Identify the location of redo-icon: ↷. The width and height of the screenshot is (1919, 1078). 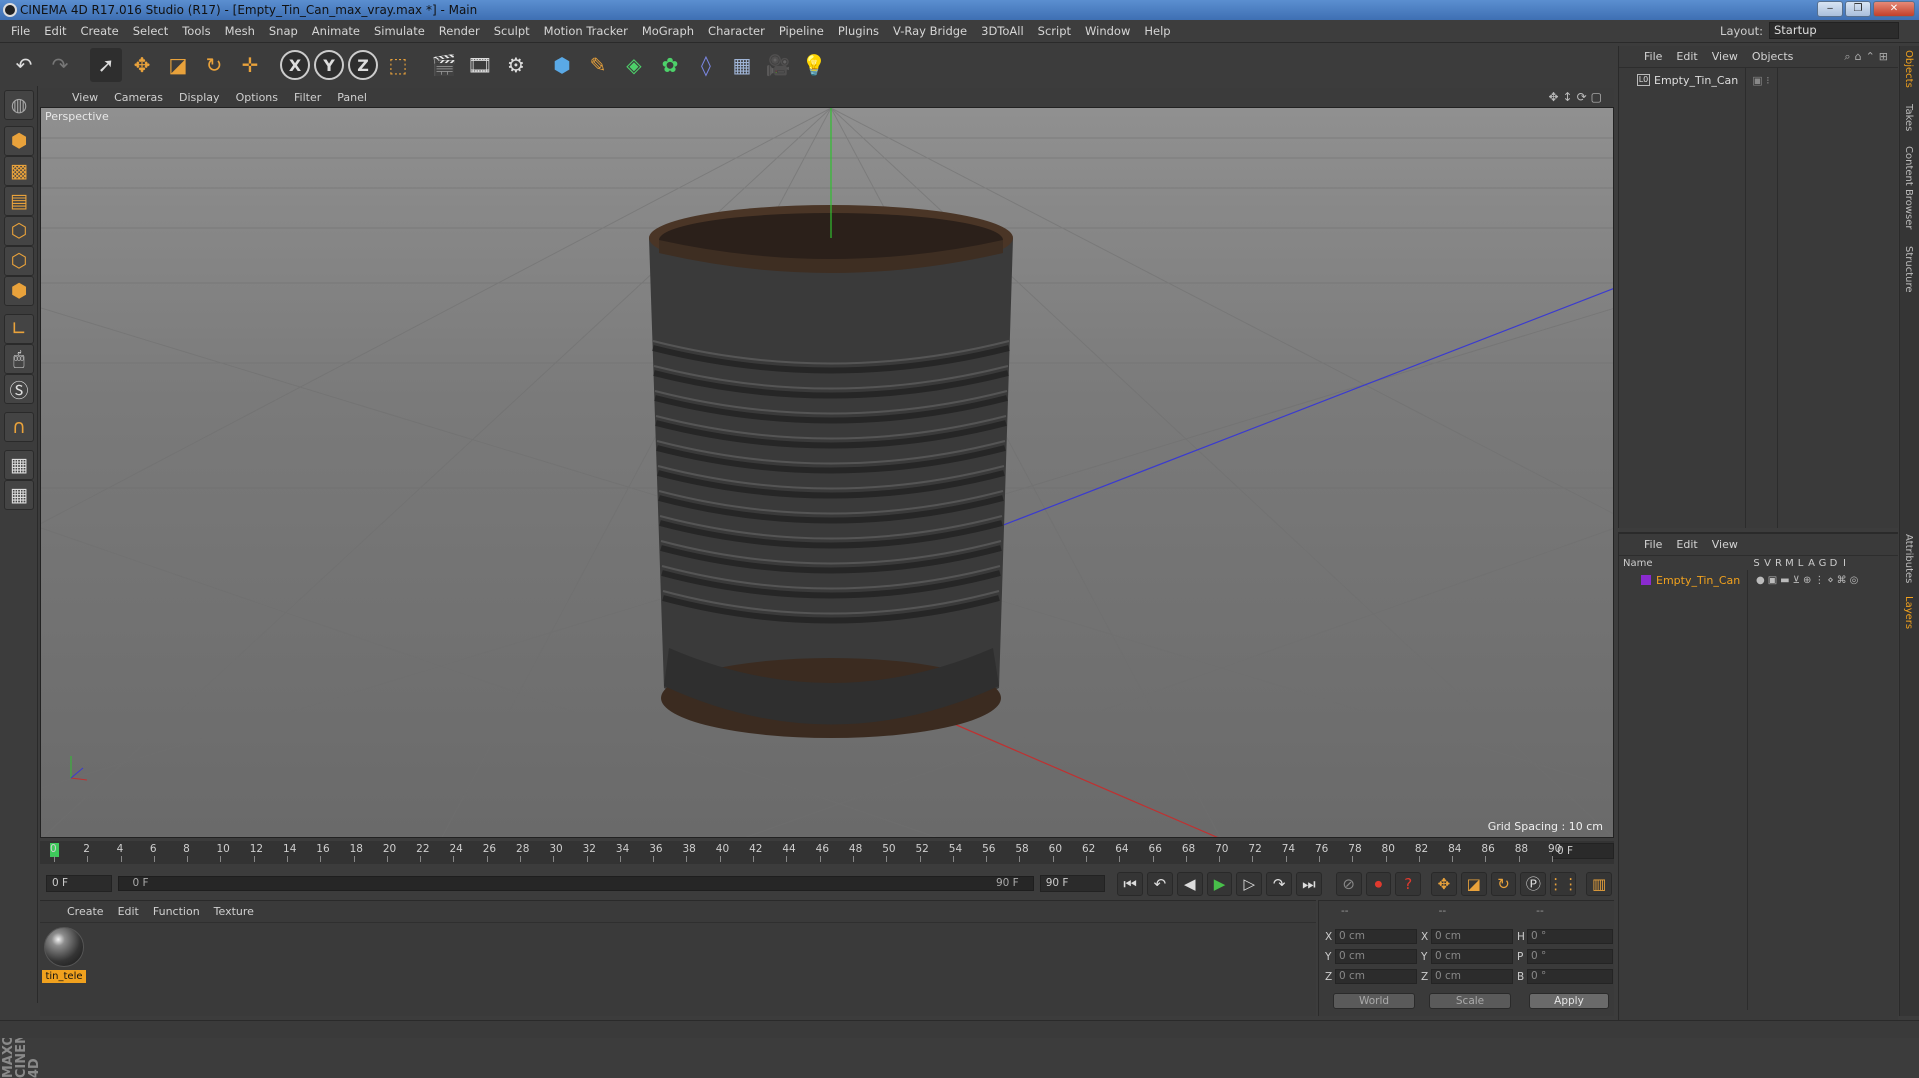
(60, 65).